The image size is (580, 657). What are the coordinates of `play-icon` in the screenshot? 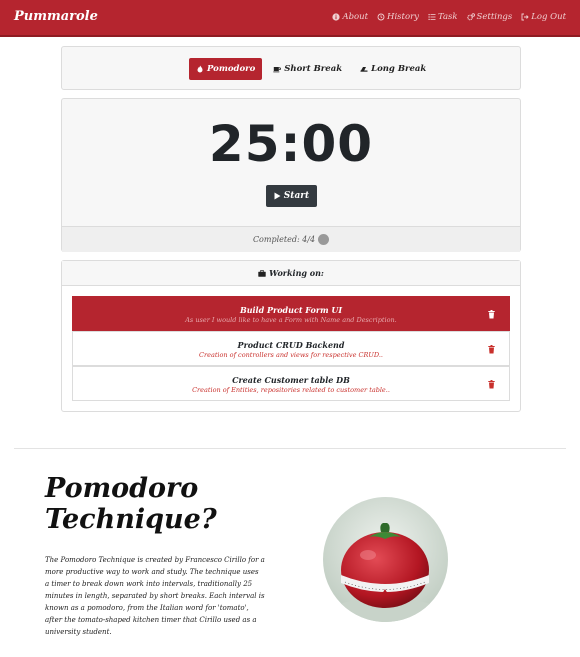 It's located at (277, 196).